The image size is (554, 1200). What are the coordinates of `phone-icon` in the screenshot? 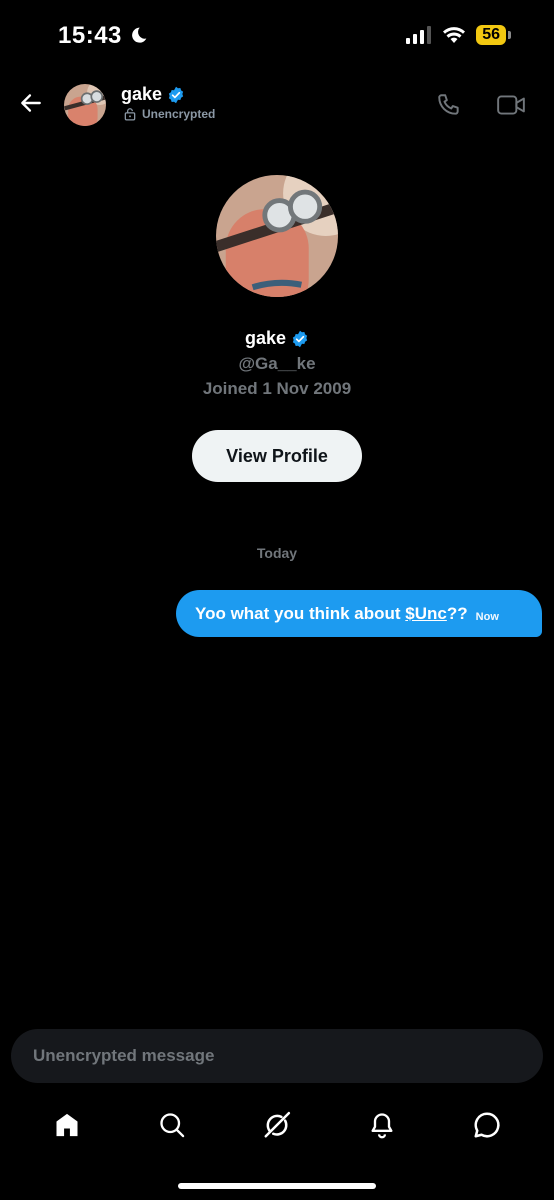 It's located at (449, 105).